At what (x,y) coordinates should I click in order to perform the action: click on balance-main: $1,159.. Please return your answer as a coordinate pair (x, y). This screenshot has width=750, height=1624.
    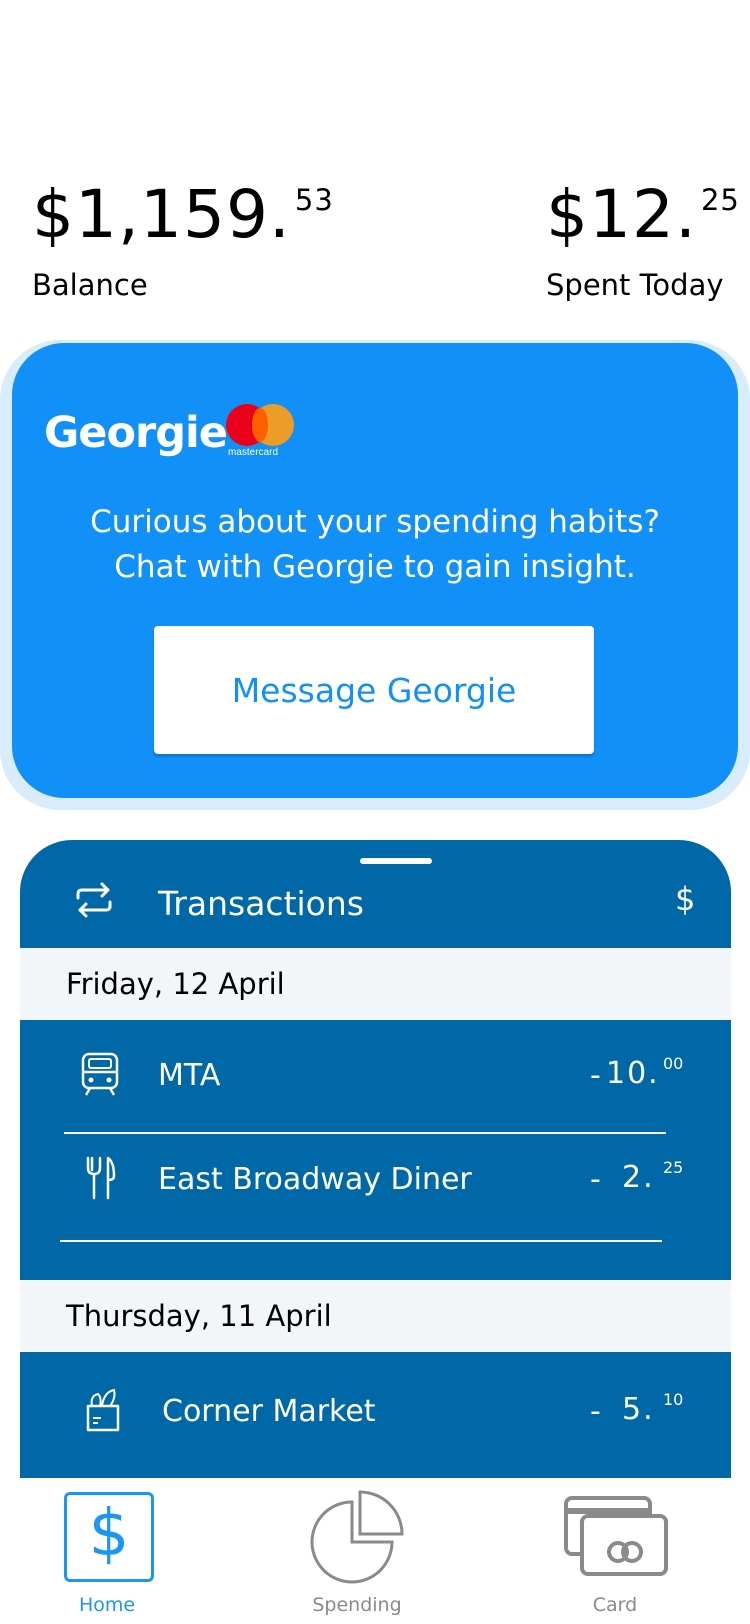
    Looking at the image, I should click on (161, 214).